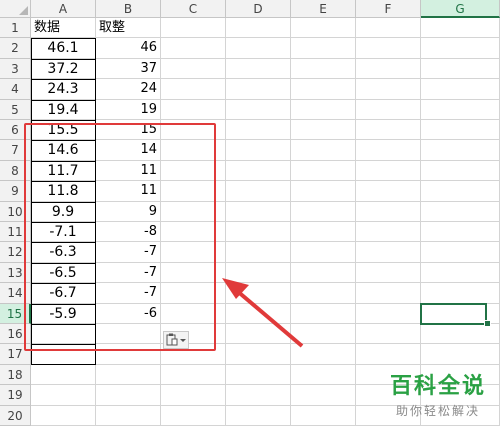  Describe the element at coordinates (388, 232) in the screenshot. I see `cell-f11` at that location.